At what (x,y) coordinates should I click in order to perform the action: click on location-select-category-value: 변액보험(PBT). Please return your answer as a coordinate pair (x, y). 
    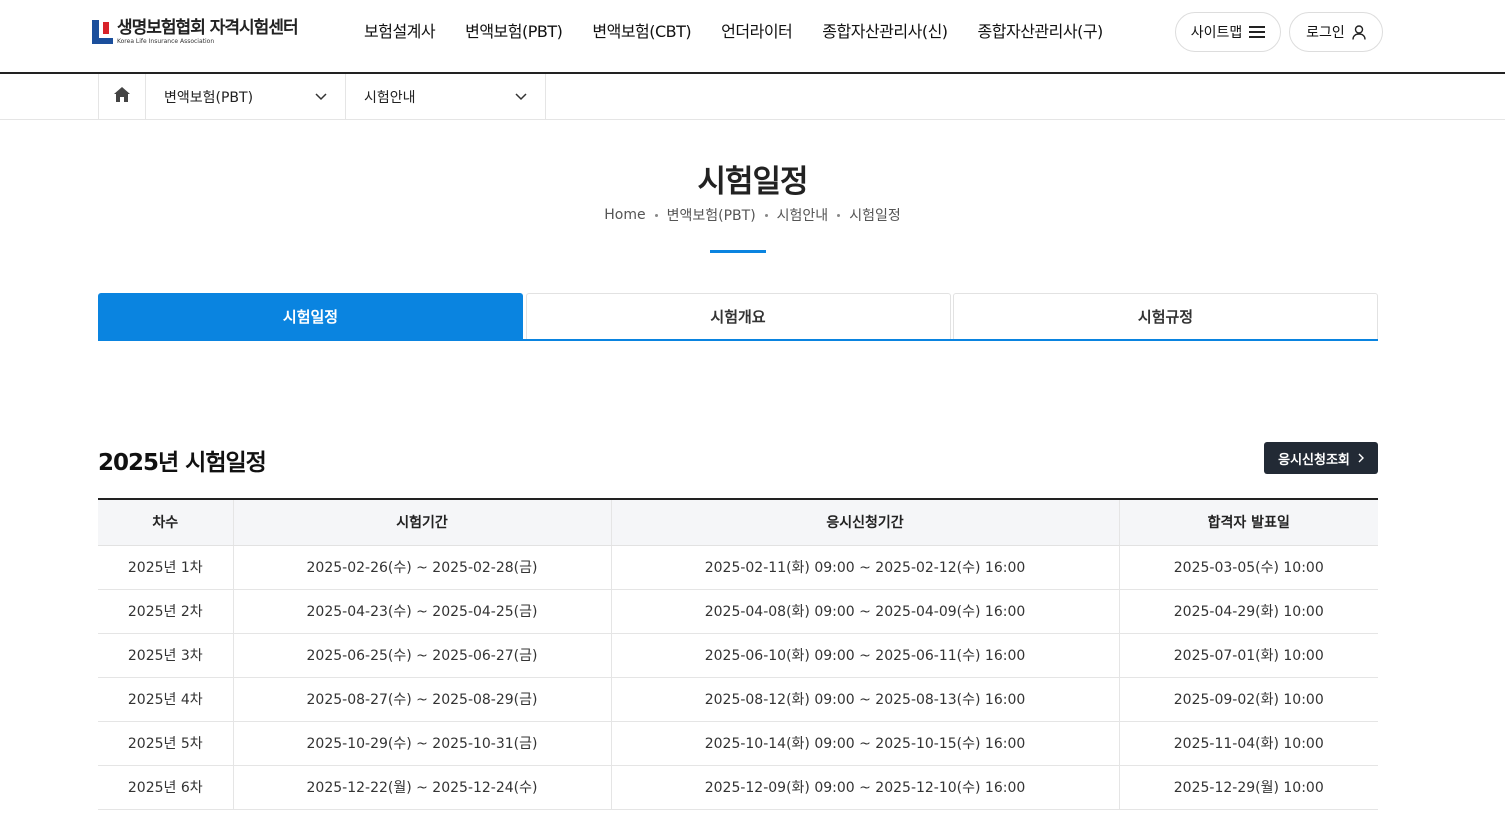
    Looking at the image, I should click on (209, 97).